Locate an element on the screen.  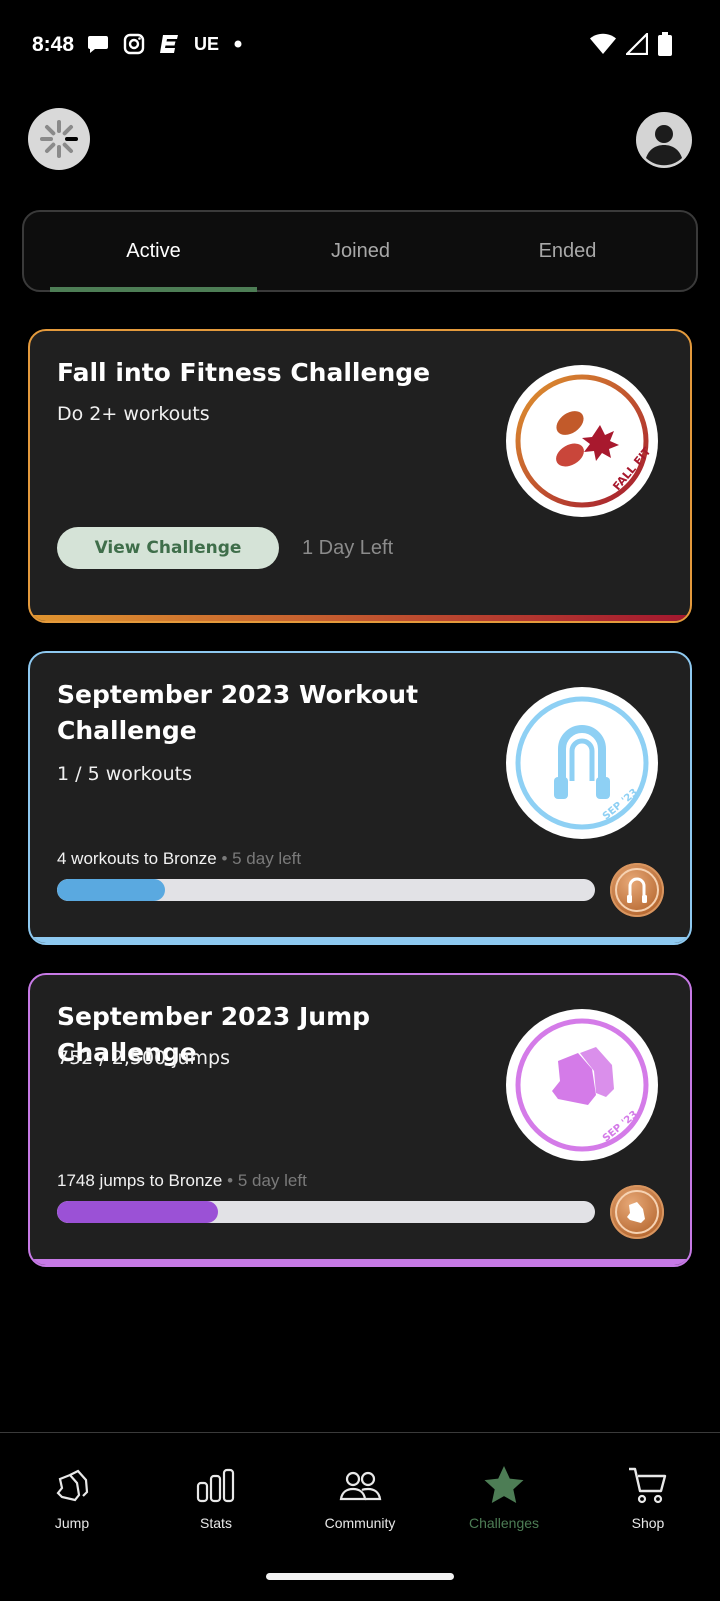
instagram-icon is located at coordinates (134, 44).